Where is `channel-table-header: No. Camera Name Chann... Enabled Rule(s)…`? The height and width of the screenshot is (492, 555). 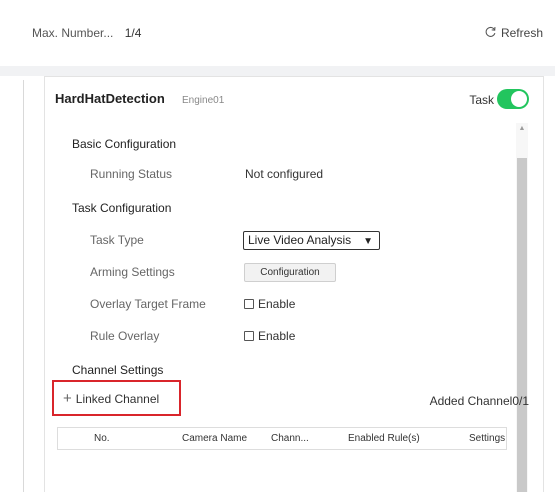 channel-table-header: No. Camera Name Chann... Enabled Rule(s)… is located at coordinates (282, 438).